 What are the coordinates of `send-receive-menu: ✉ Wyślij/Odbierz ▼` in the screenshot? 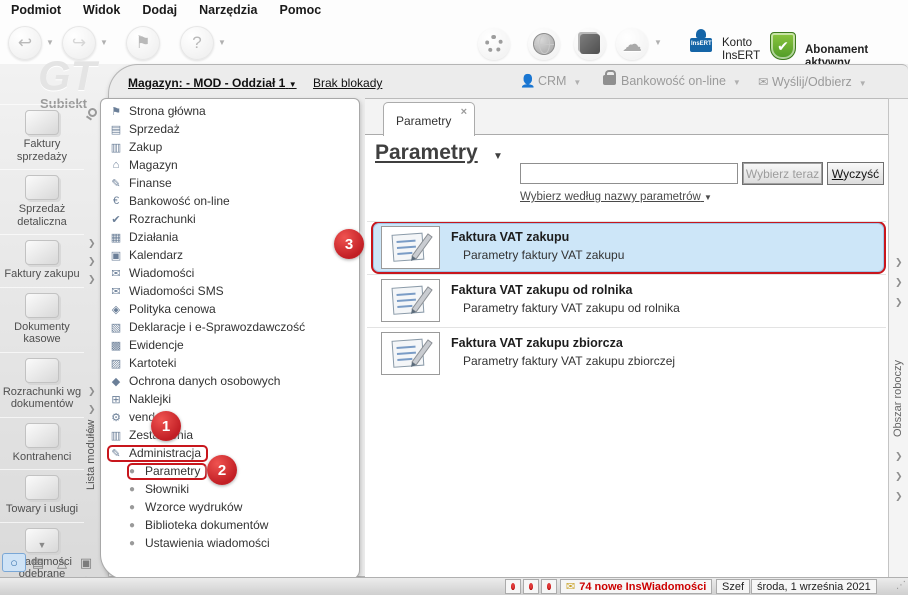 It's located at (812, 81).